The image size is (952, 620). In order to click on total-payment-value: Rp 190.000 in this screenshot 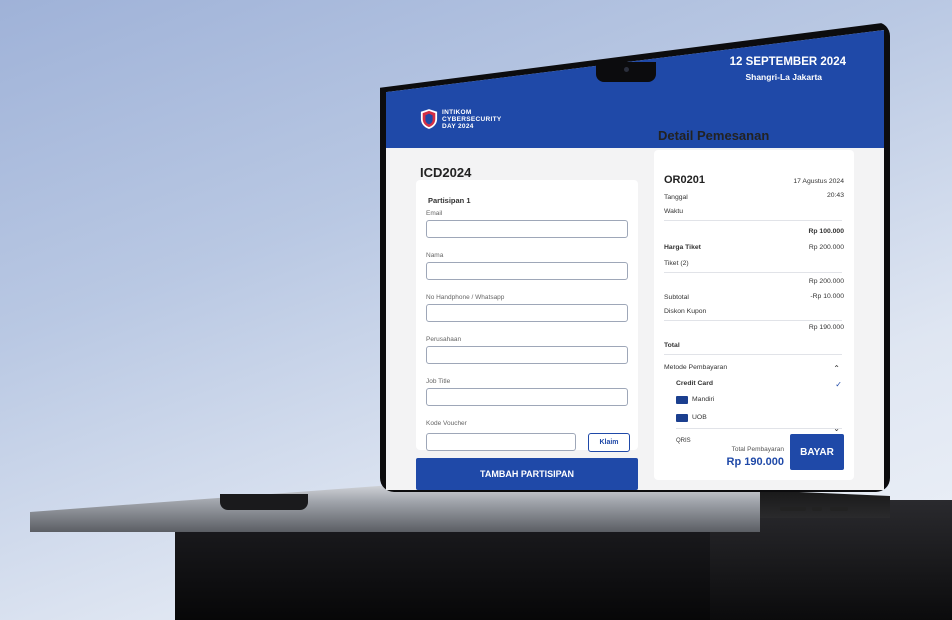, I will do `click(755, 462)`.